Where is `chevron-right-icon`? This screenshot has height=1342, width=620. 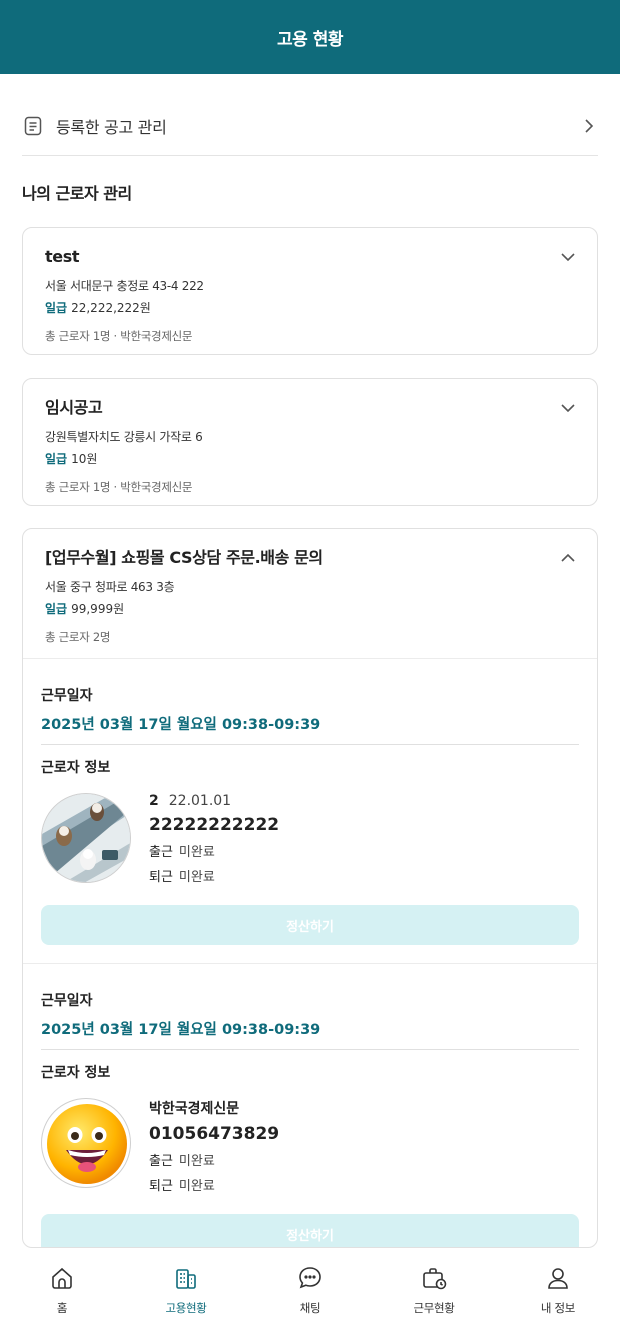 chevron-right-icon is located at coordinates (589, 125).